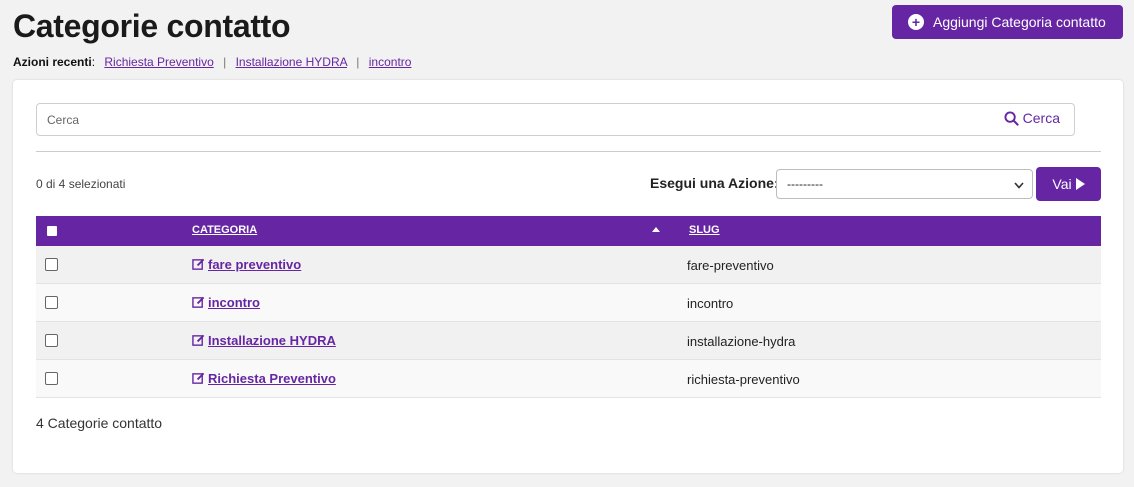  What do you see at coordinates (52, 231) in the screenshot?
I see `select-all-checkbox` at bounding box center [52, 231].